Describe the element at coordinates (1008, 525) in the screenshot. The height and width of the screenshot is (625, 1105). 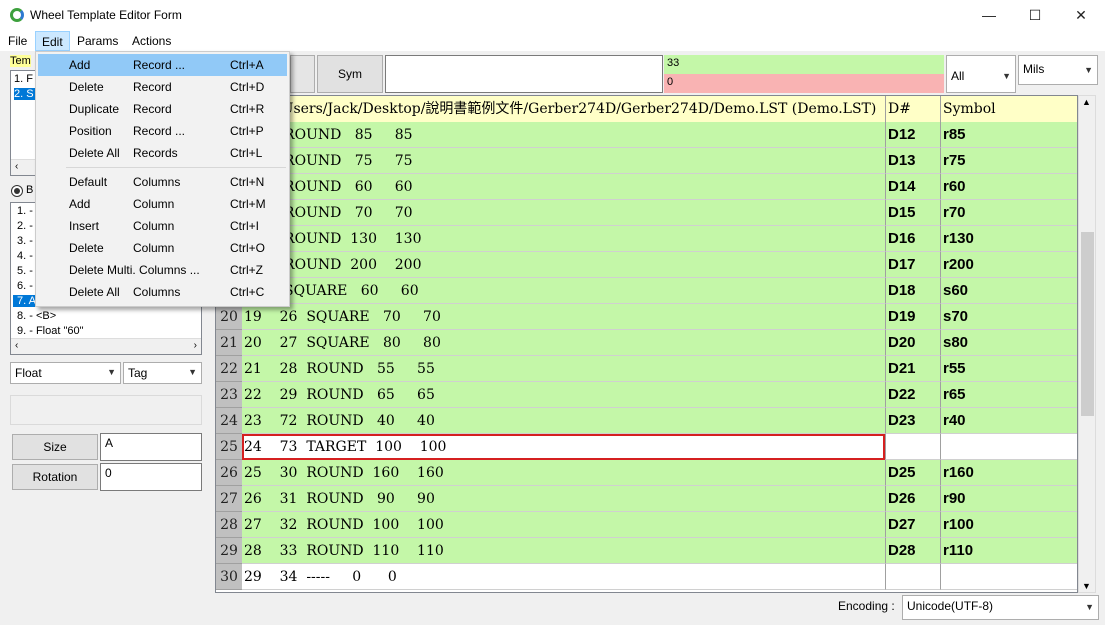
I see `row-symbol: r100` at that location.